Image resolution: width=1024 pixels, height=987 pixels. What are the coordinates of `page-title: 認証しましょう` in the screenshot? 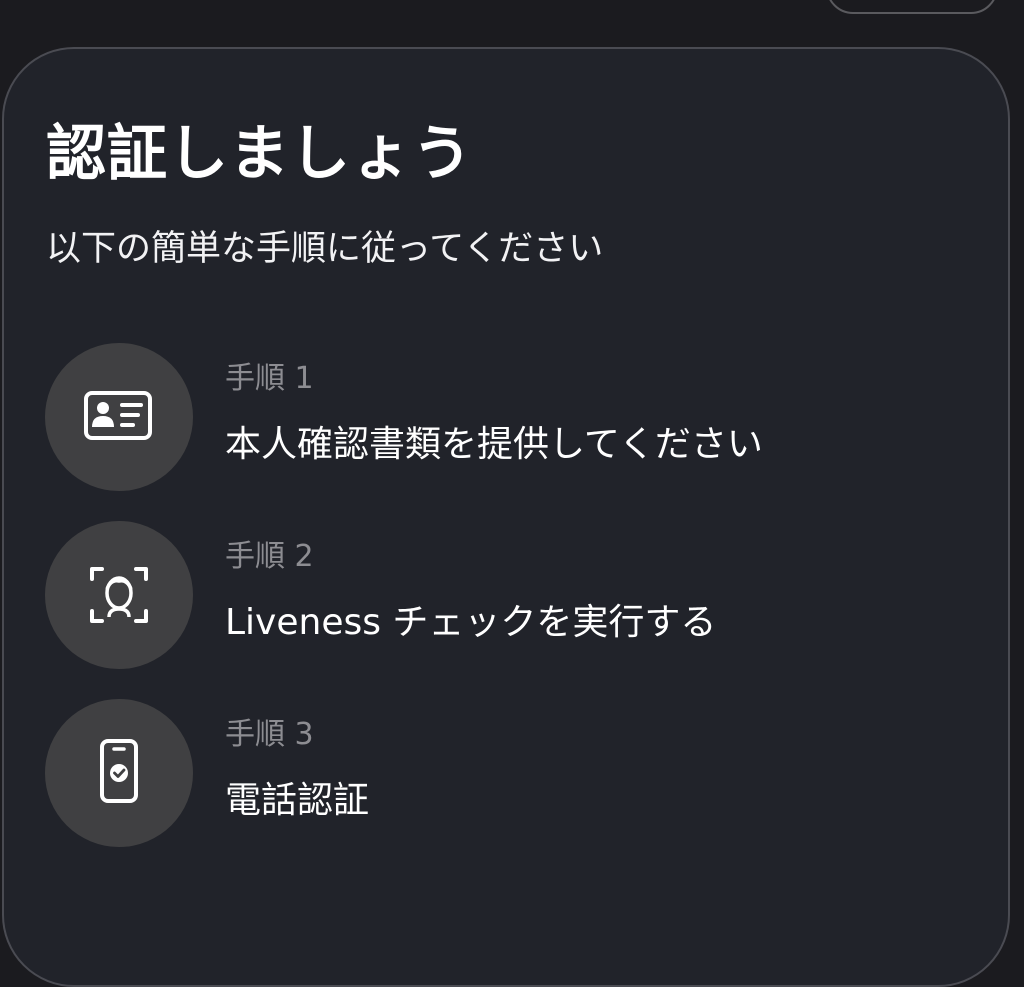 It's located at (259, 154).